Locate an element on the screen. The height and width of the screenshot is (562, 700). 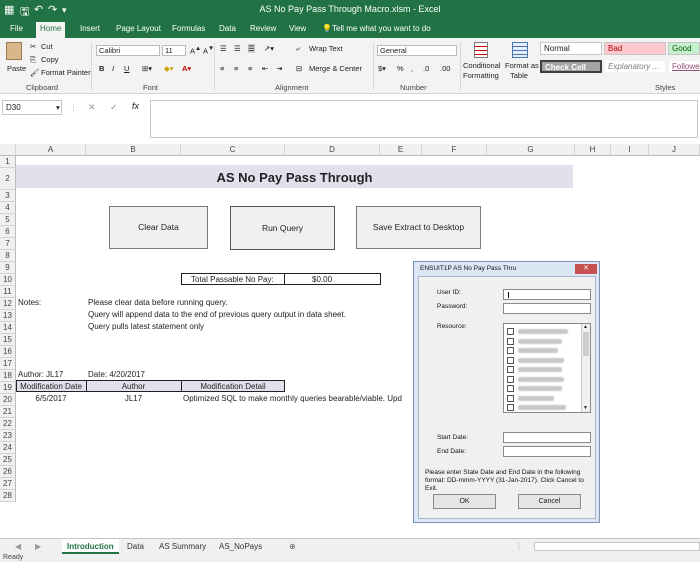
align-bottom-icon: ☰ is located at coordinates (251, 48).